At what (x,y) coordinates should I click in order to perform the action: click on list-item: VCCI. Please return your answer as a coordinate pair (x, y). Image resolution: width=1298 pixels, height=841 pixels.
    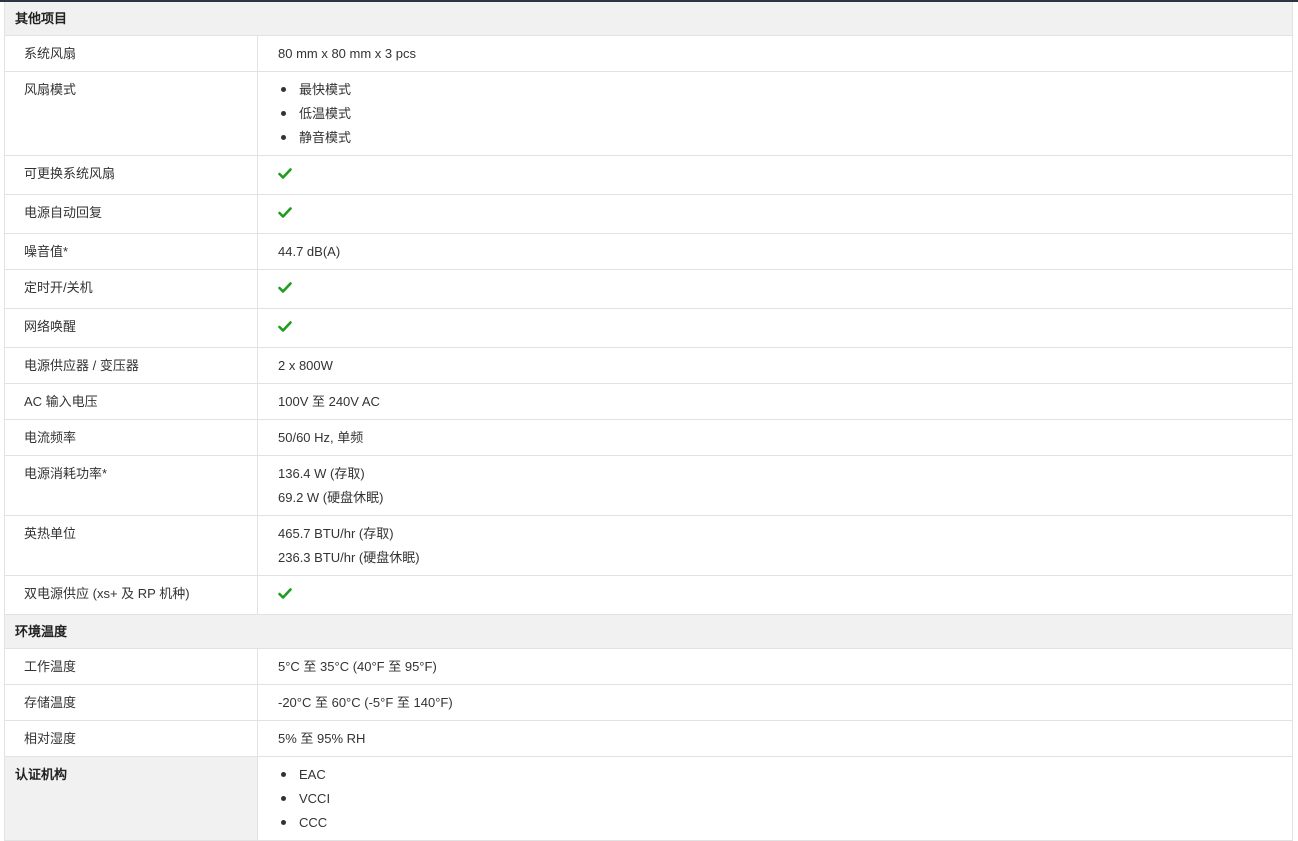
    Looking at the image, I should click on (785, 798).